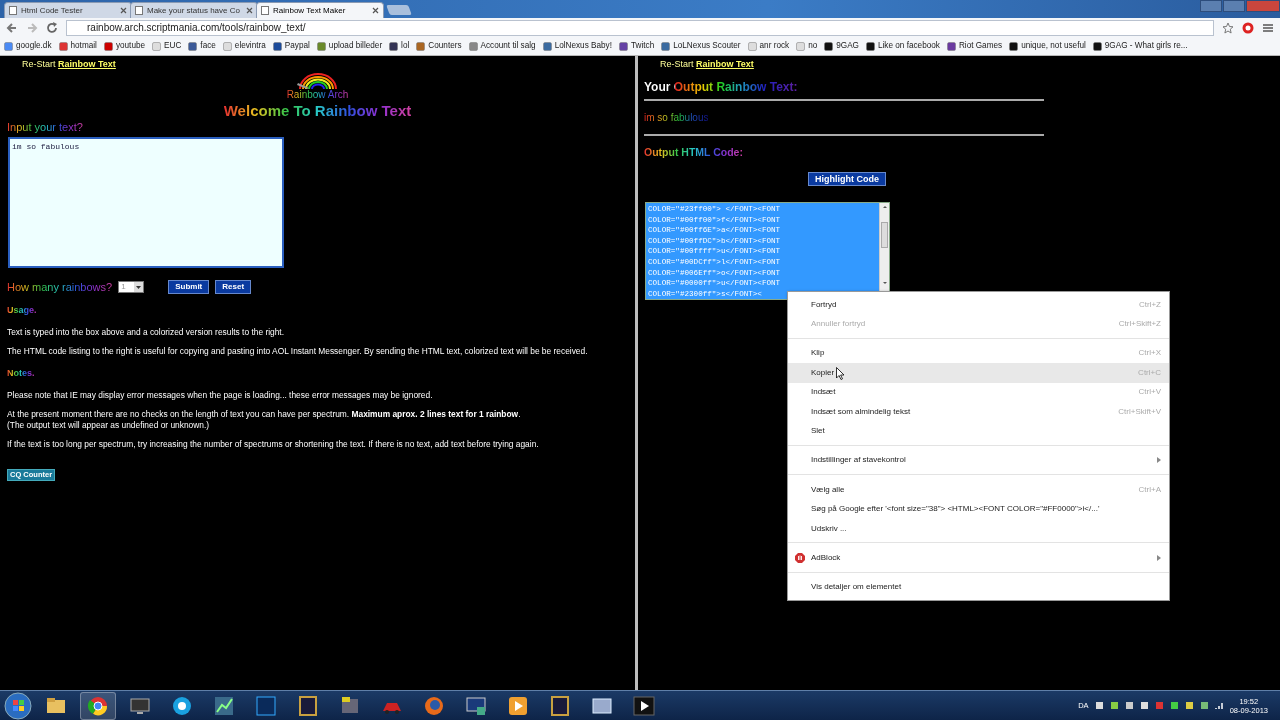 The width and height of the screenshot is (1280, 720). What do you see at coordinates (518, 705) in the screenshot?
I see `player-icon` at bounding box center [518, 705].